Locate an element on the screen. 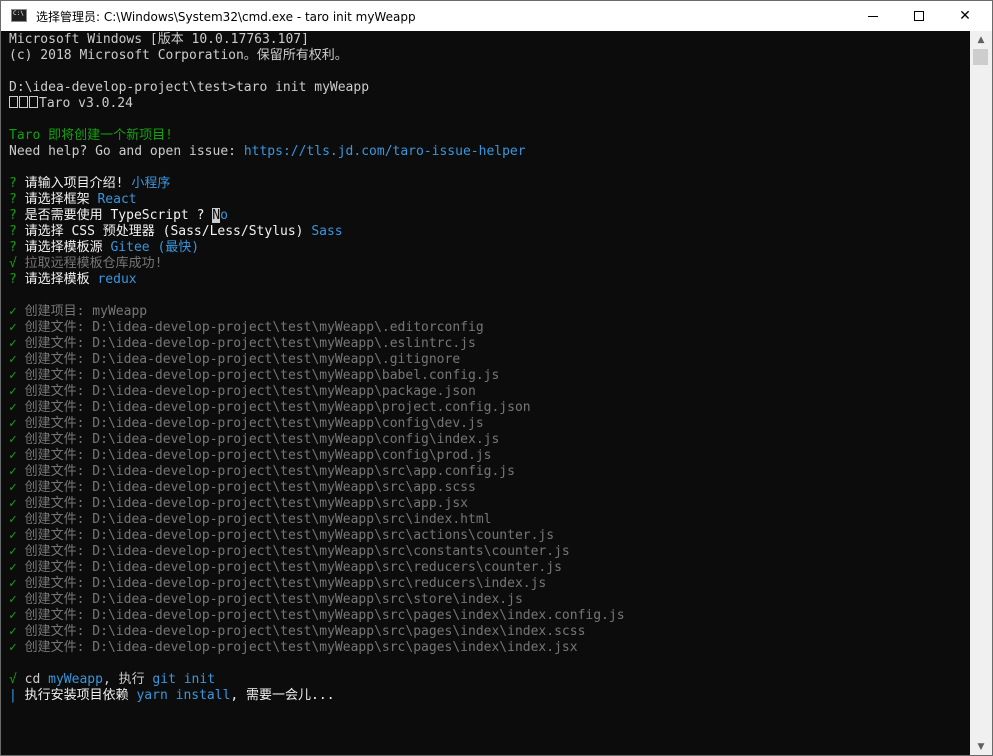 The image size is (993, 756). git-mid-text: , 执行 is located at coordinates (127, 679).